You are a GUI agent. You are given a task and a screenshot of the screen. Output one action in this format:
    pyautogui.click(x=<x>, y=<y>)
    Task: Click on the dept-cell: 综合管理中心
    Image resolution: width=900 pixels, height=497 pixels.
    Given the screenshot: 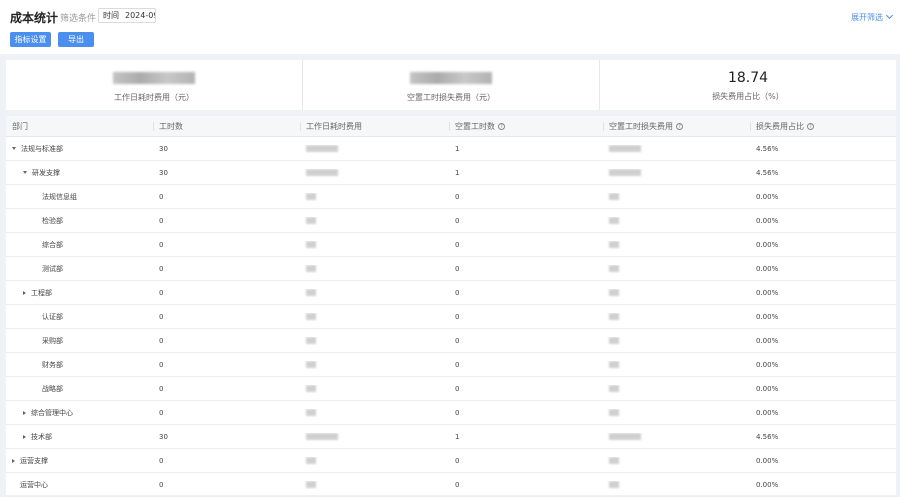 What is the action you would take?
    pyautogui.click(x=79, y=413)
    